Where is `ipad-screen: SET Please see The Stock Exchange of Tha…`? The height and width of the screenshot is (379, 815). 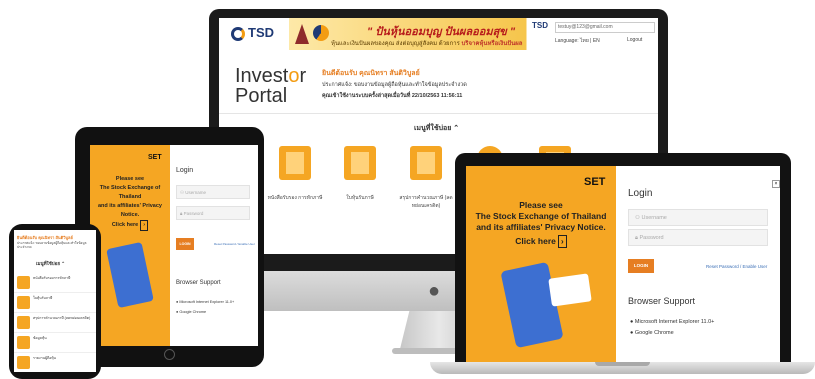 ipad-screen: SET Please see The Stock Exchange of Tha… is located at coordinates (174, 245).